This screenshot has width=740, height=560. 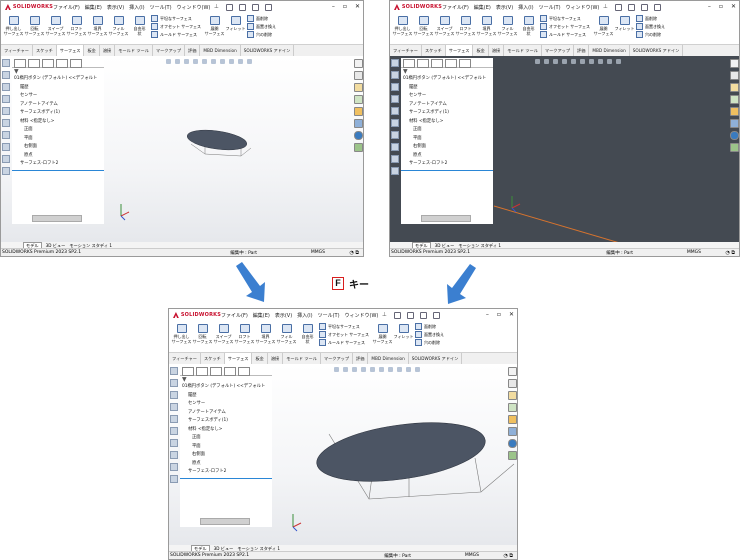 I want to click on planar-surface-button: 平坦なサーフェス, so click(x=176, y=18).